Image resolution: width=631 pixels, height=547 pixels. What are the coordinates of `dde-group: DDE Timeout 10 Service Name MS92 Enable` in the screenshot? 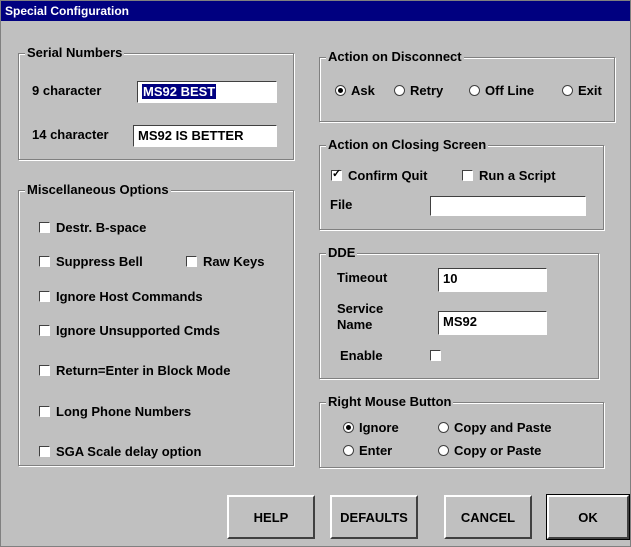 It's located at (459, 312).